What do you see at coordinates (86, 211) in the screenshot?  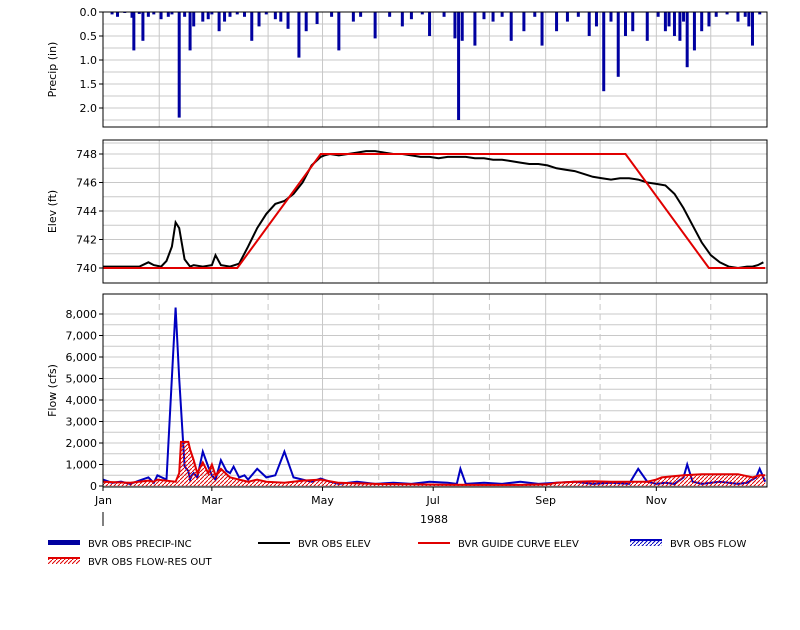 I see `y-tick-label: 744` at bounding box center [86, 211].